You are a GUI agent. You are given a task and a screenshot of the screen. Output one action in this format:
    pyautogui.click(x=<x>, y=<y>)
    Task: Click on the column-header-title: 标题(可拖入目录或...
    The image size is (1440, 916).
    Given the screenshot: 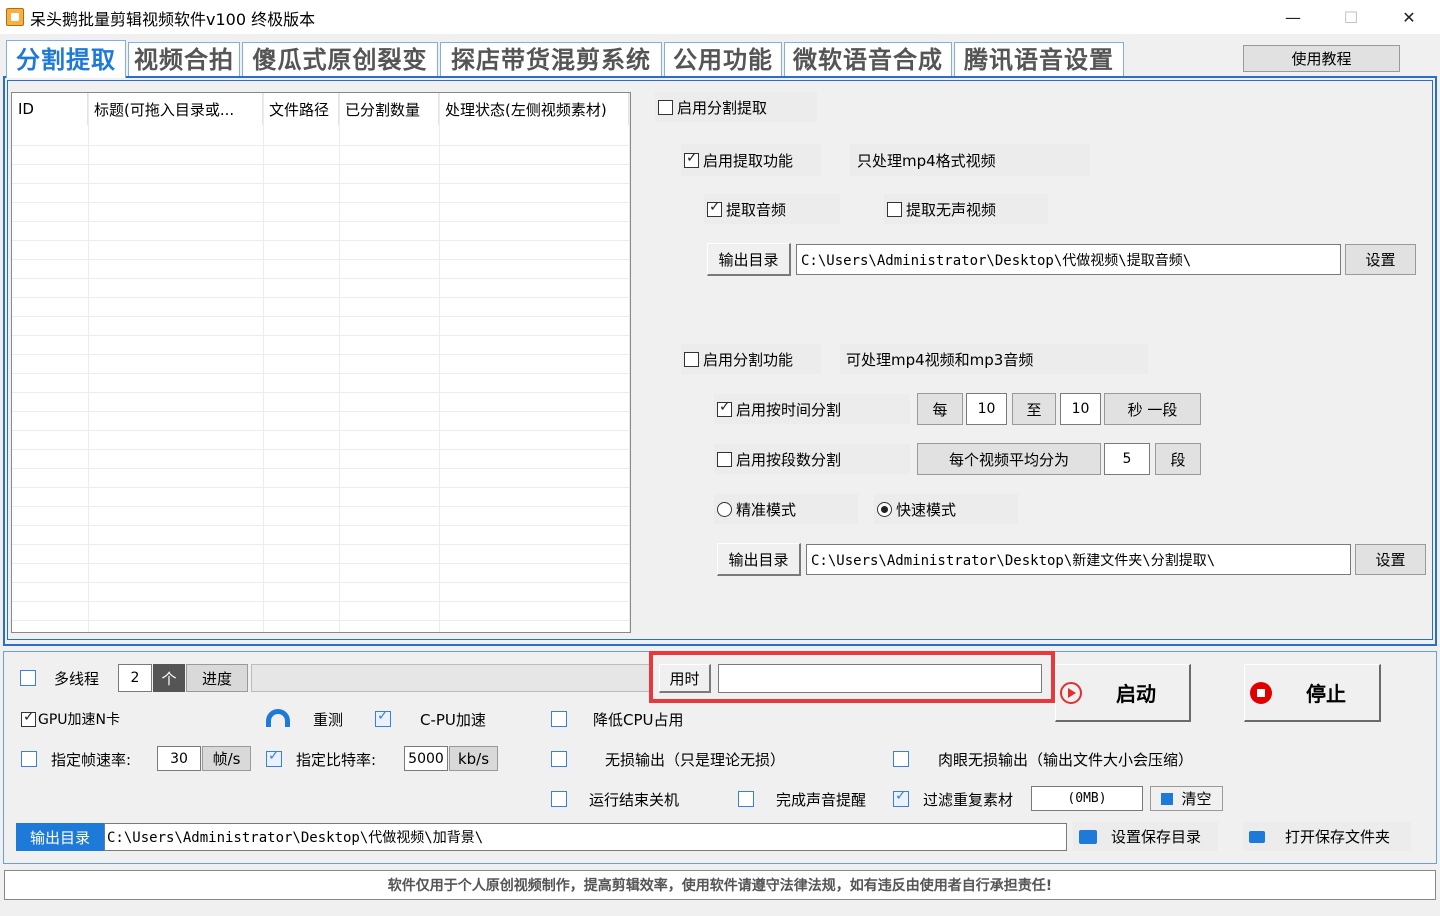 What is the action you would take?
    pyautogui.click(x=175, y=109)
    